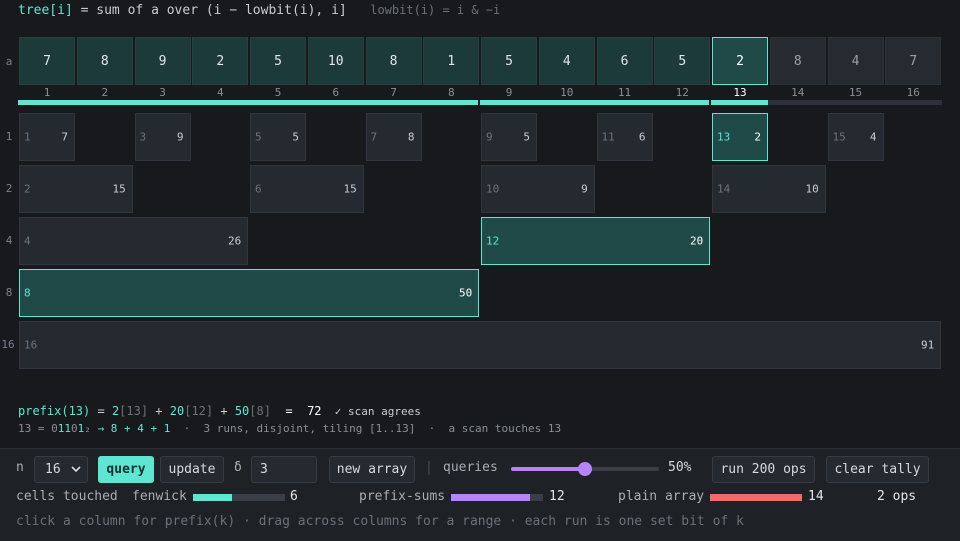  I want to click on tree-node-value: 2, so click(757, 137).